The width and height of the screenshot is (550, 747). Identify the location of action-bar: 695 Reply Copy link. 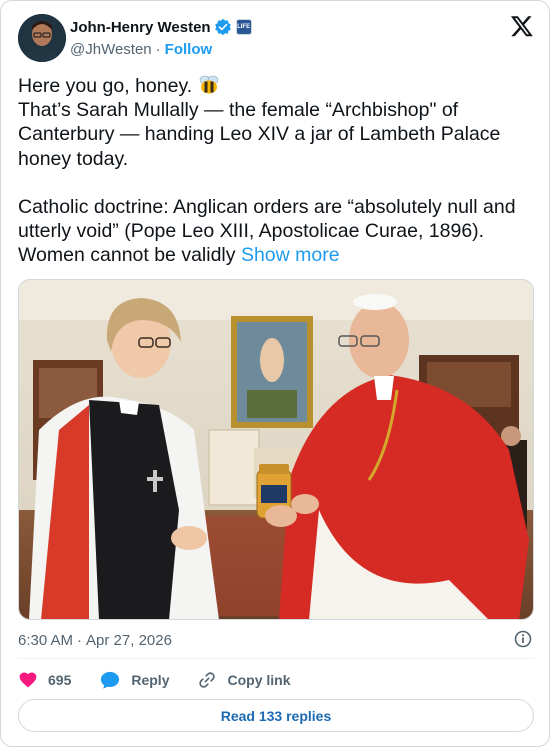
(168, 680).